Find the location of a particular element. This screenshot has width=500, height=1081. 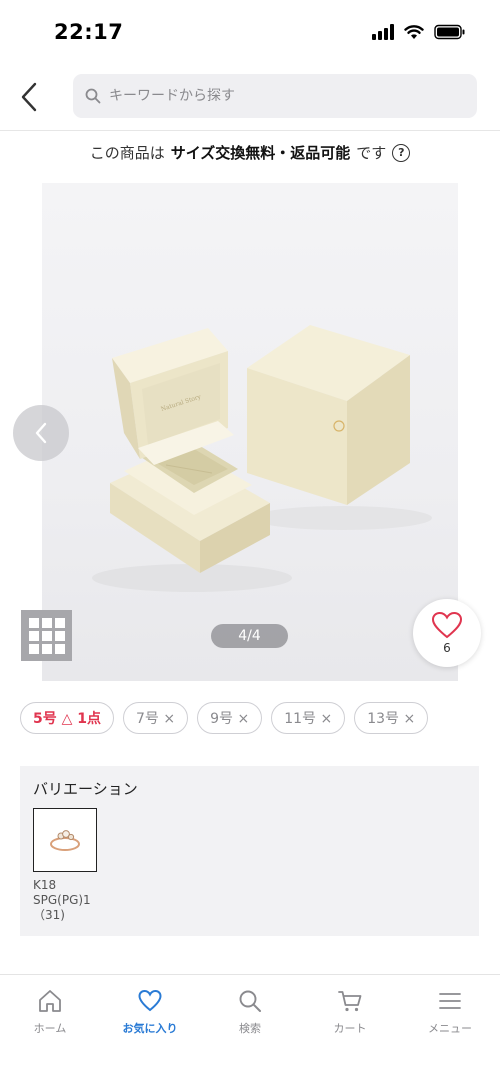

tab-label: カート is located at coordinates (350, 1028).